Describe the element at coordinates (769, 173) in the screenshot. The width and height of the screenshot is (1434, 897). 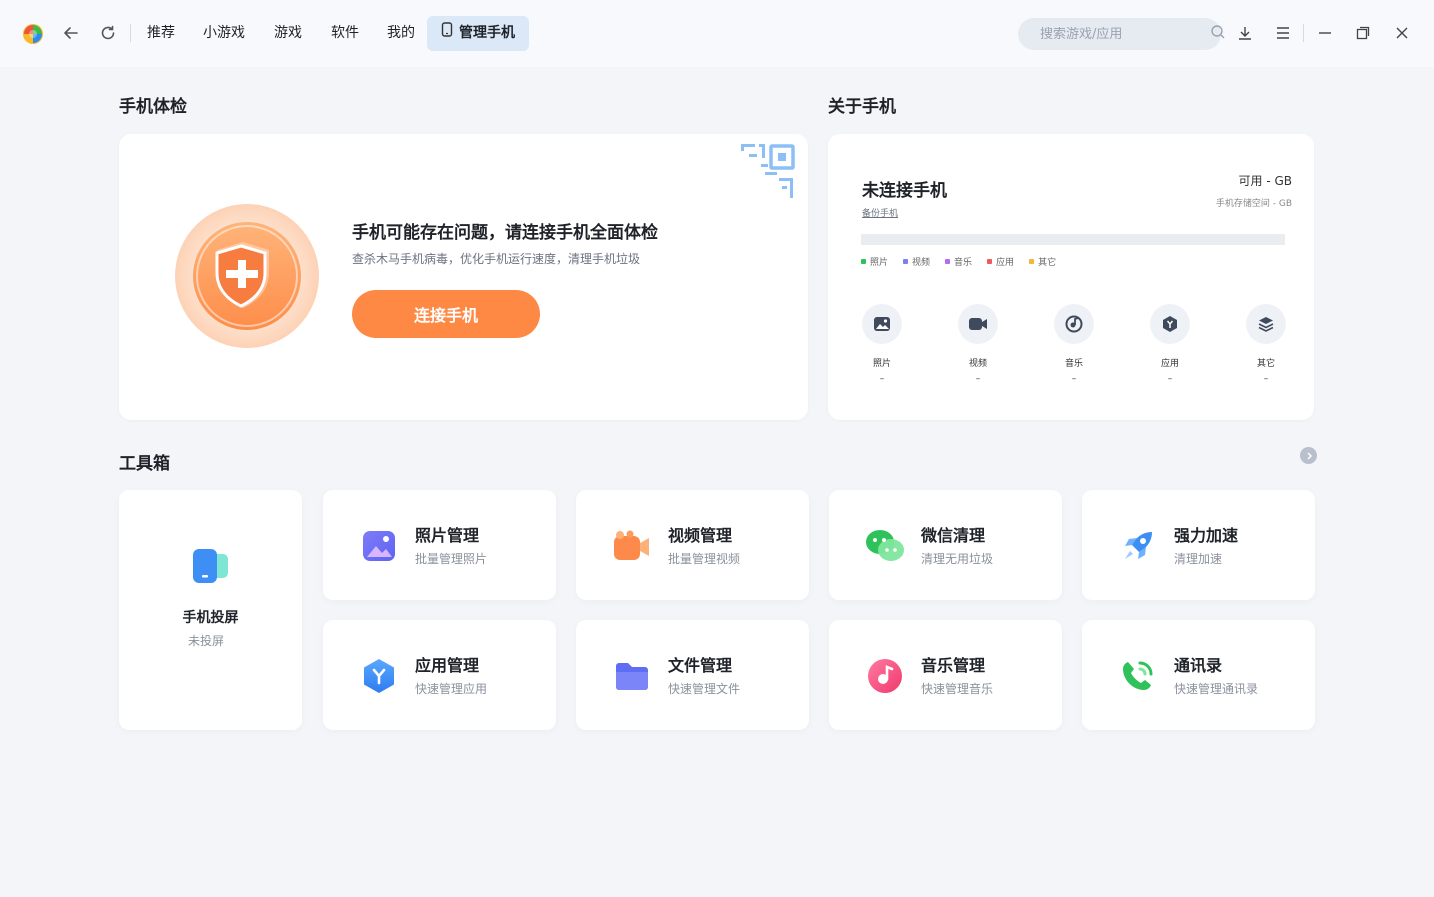
I see `qr-code-icon` at that location.